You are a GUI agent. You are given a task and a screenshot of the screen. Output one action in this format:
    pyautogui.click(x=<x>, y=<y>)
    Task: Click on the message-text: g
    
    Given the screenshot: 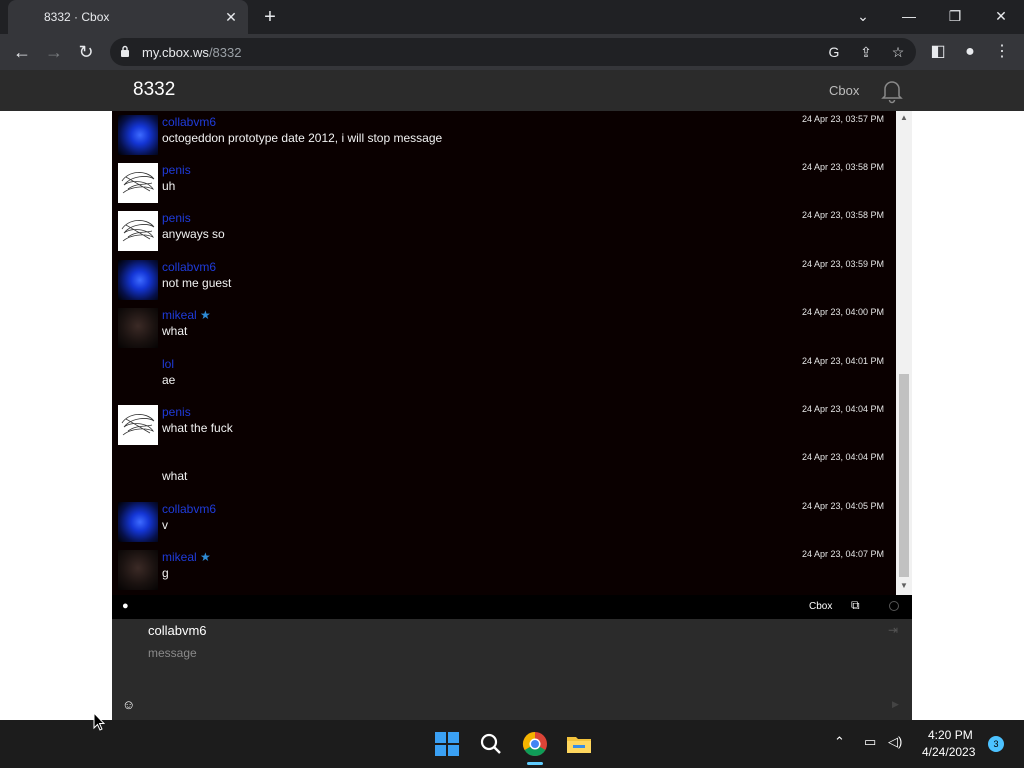 What is the action you would take?
    pyautogui.click(x=165, y=573)
    